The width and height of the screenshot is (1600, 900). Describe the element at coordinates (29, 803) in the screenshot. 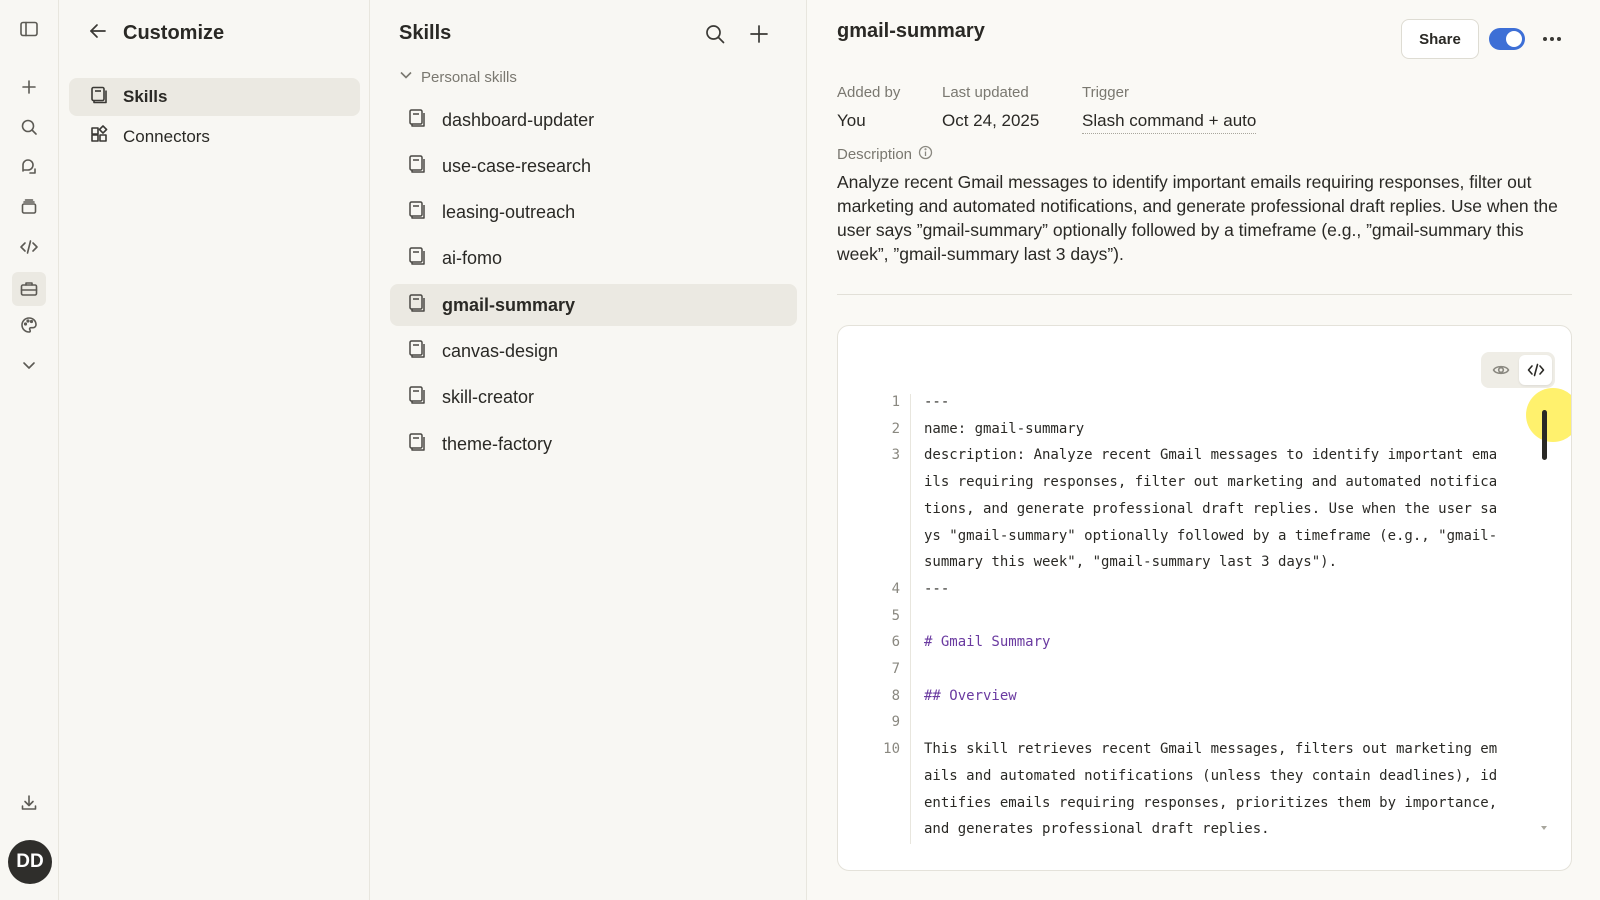

I see `download-icon` at that location.